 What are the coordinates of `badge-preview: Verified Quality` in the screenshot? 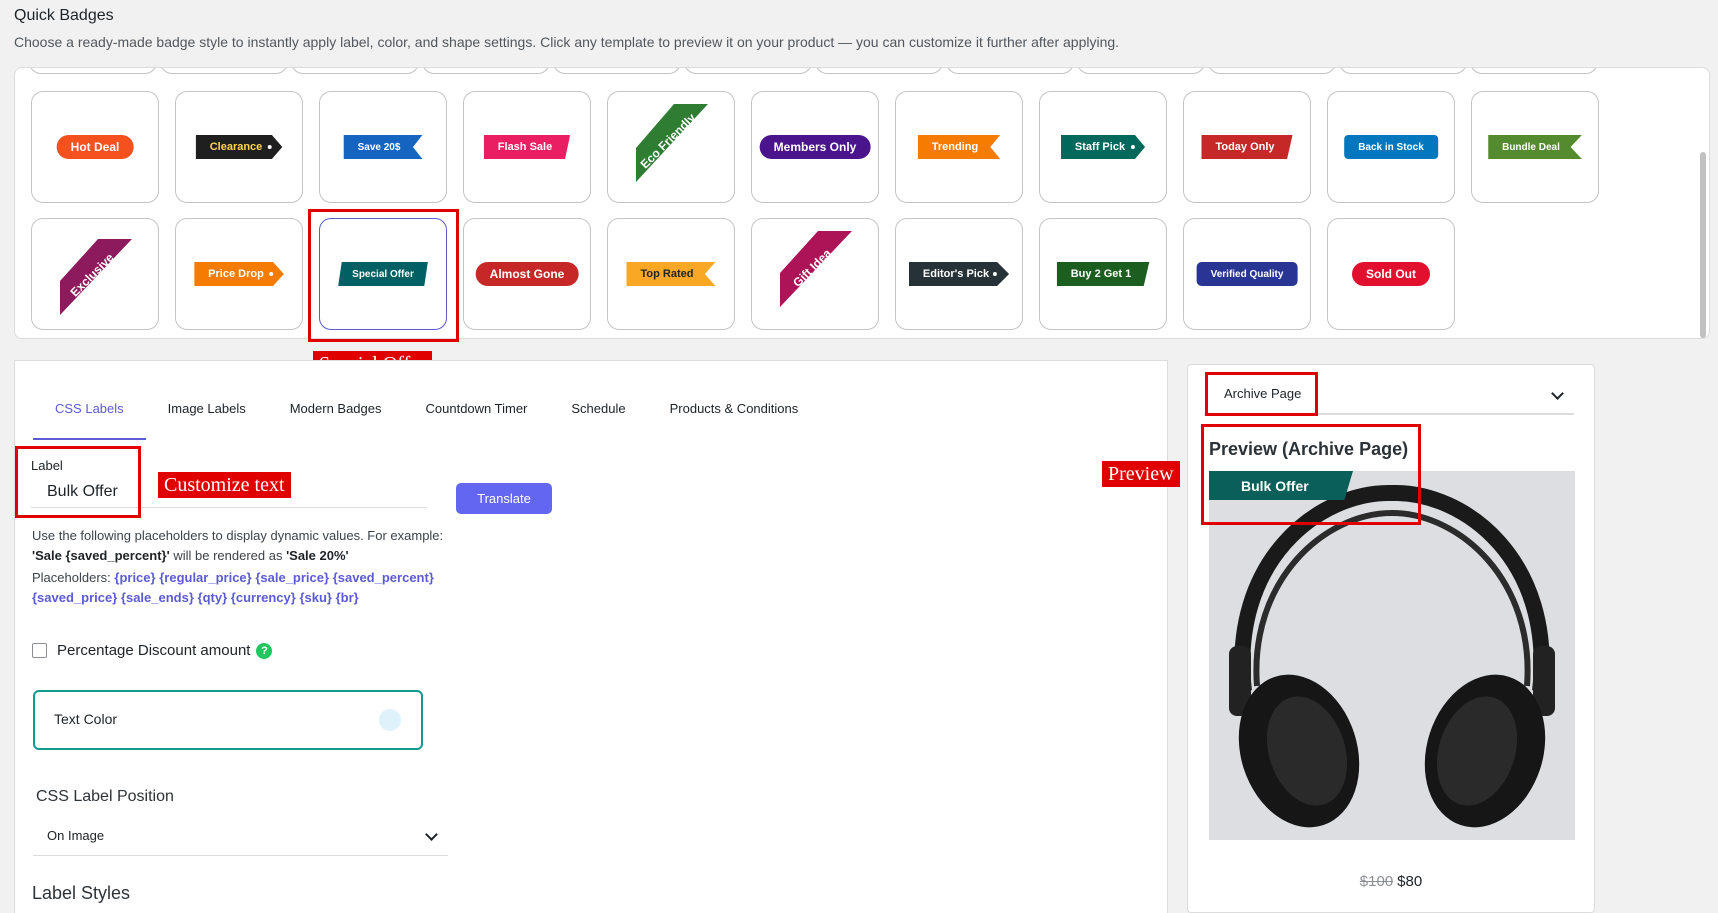 It's located at (1247, 274).